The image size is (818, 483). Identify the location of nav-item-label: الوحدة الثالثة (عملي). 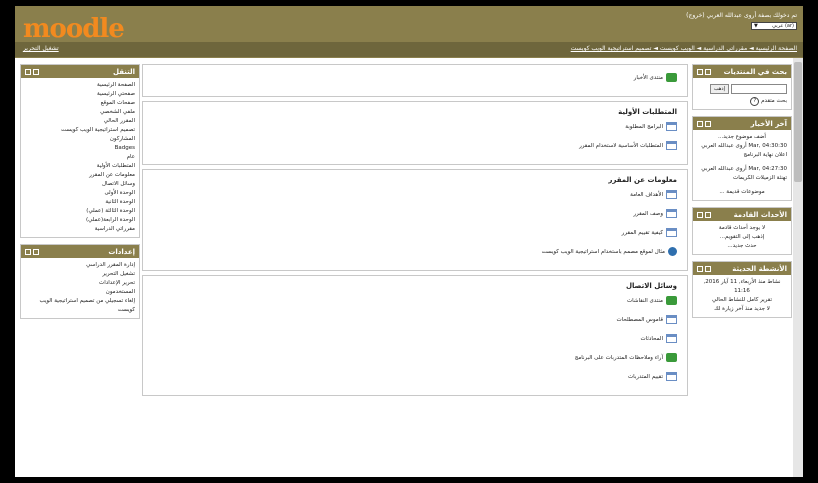
(110, 211).